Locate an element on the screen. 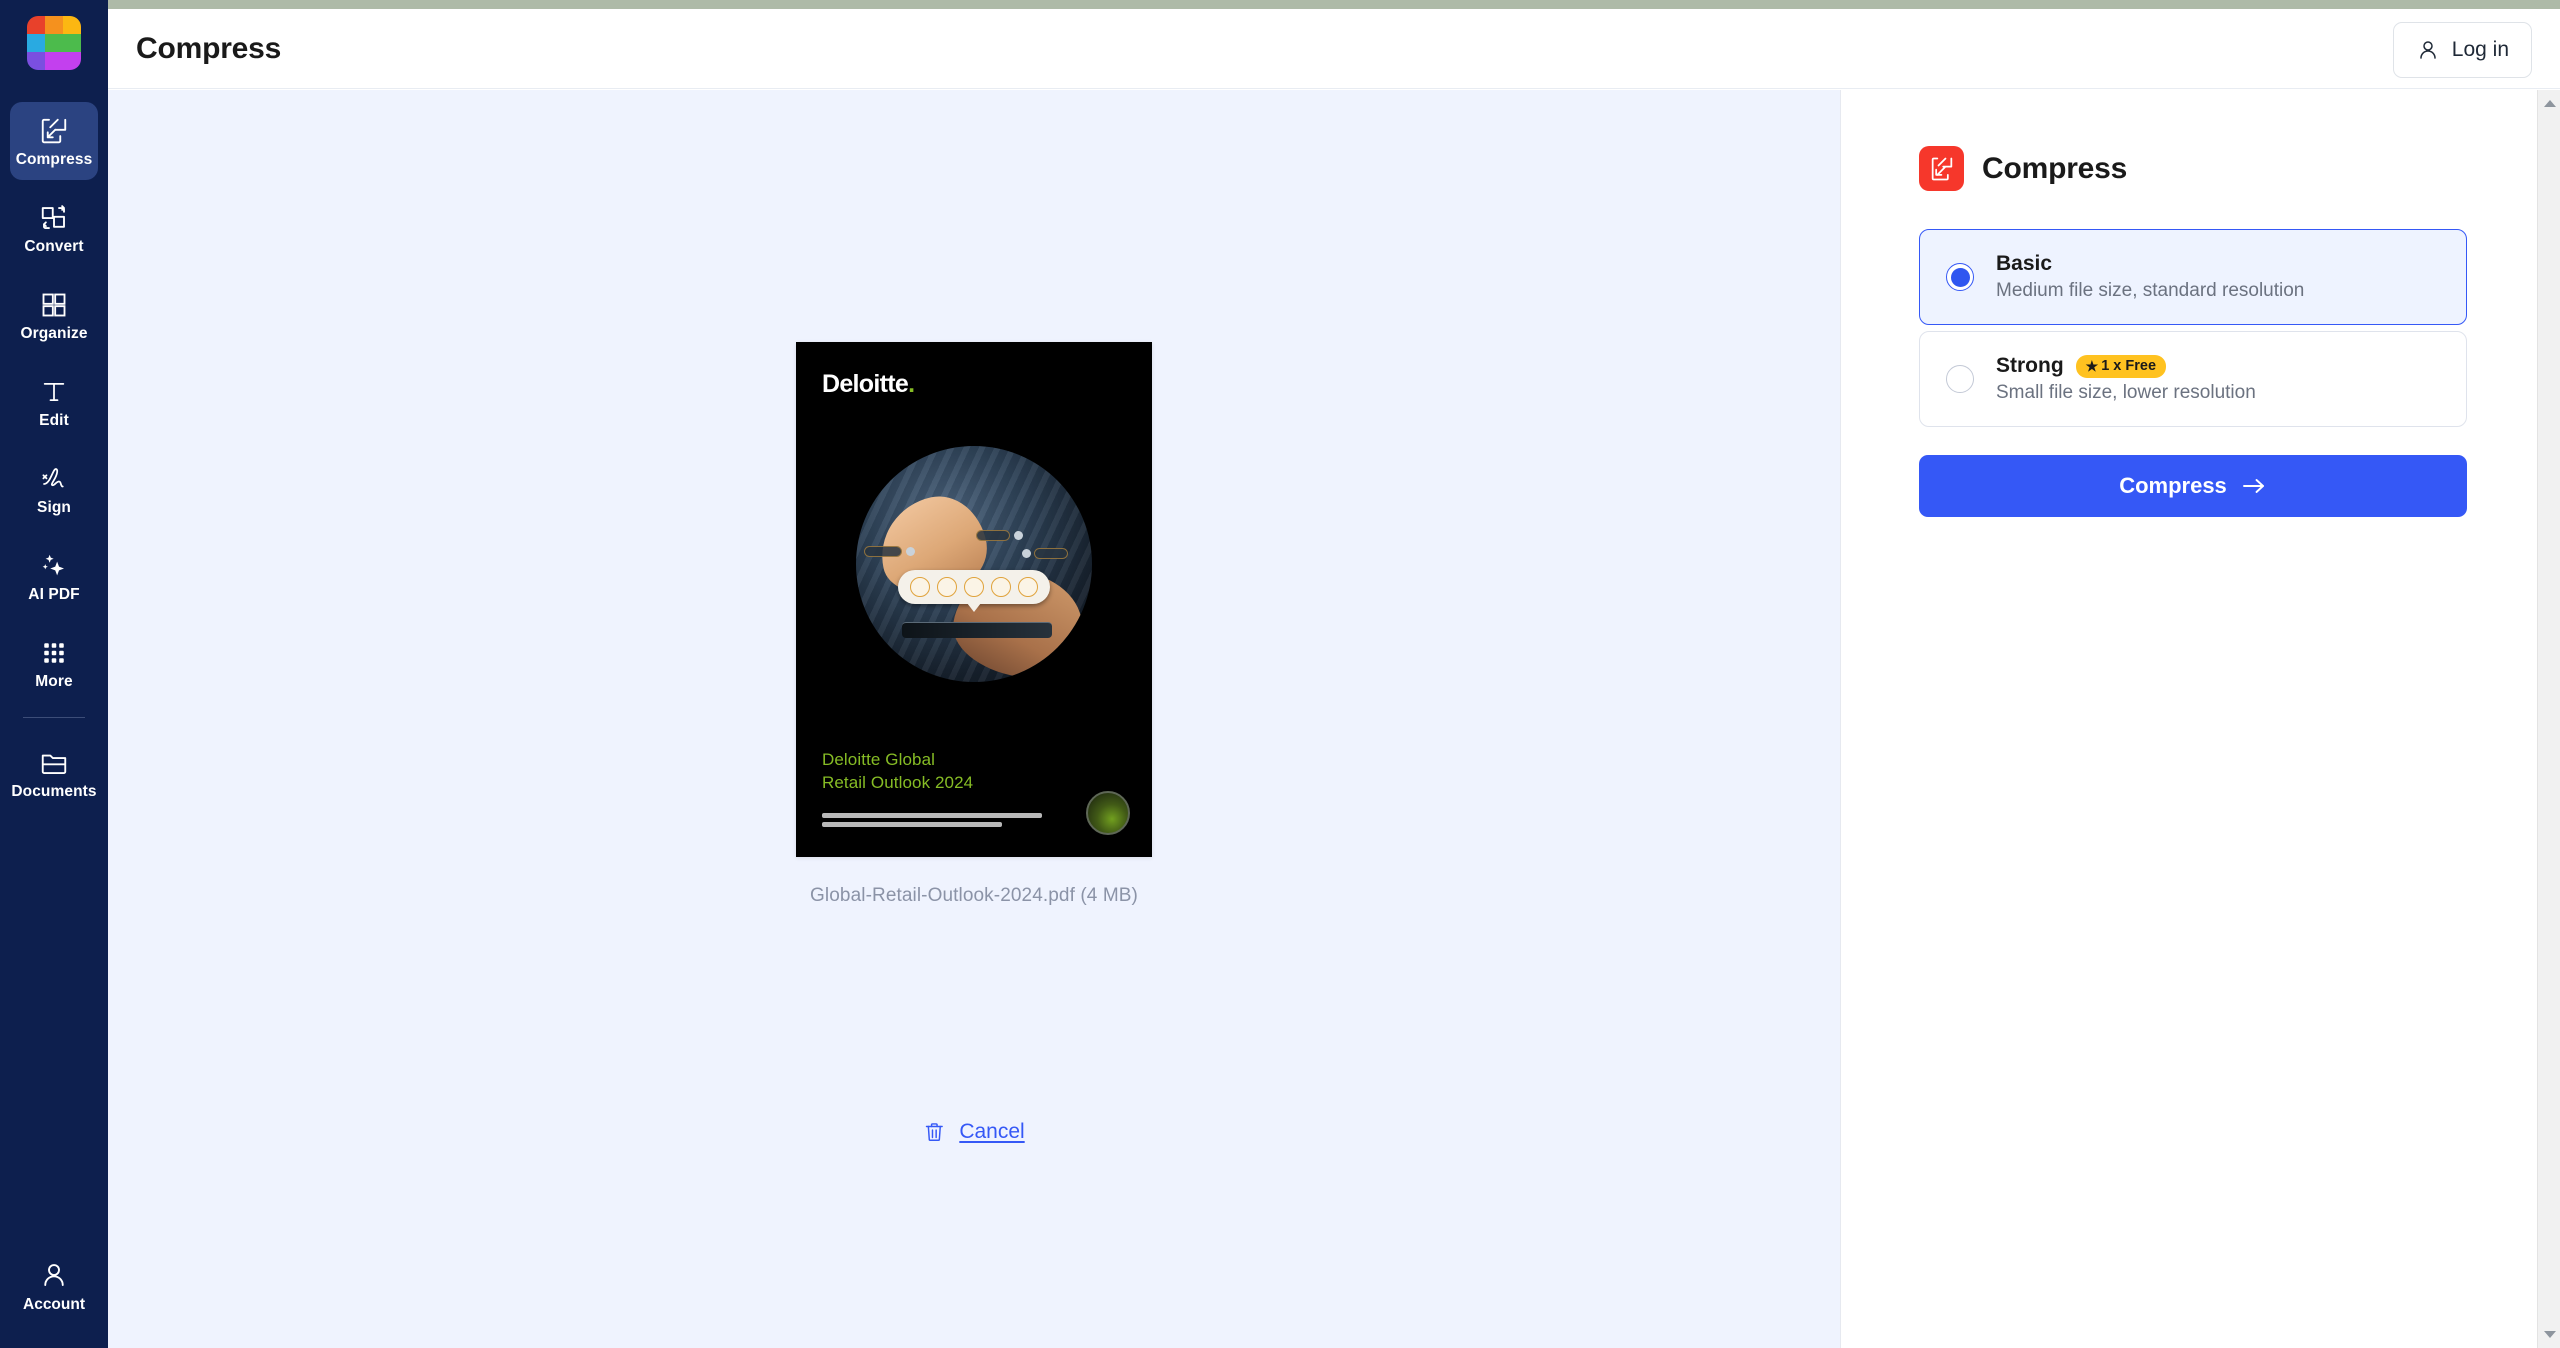 This screenshot has height=1348, width=2560. sidebar-item-label: More is located at coordinates (54, 681).